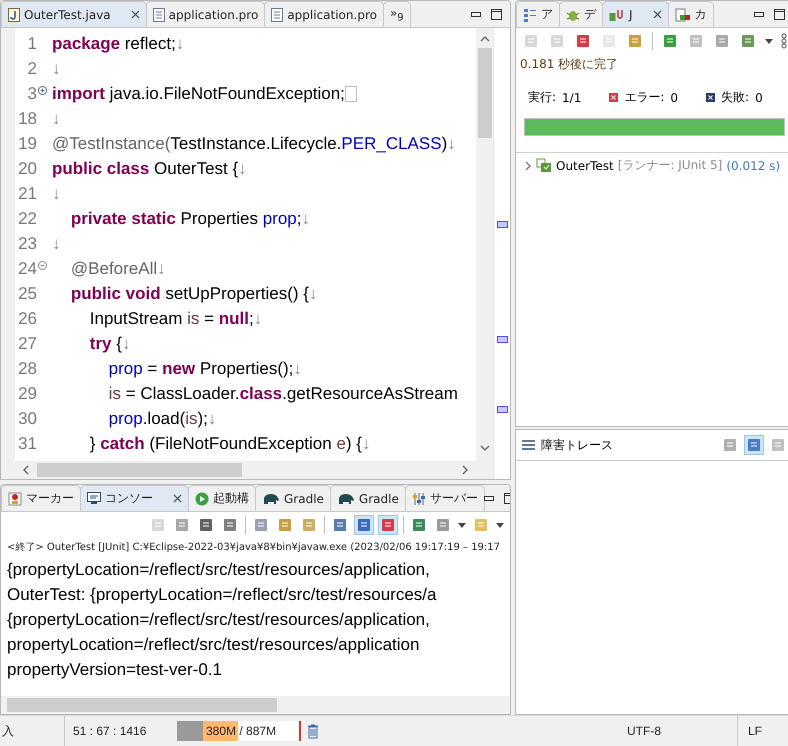  I want to click on tab: カ, so click(691, 14).